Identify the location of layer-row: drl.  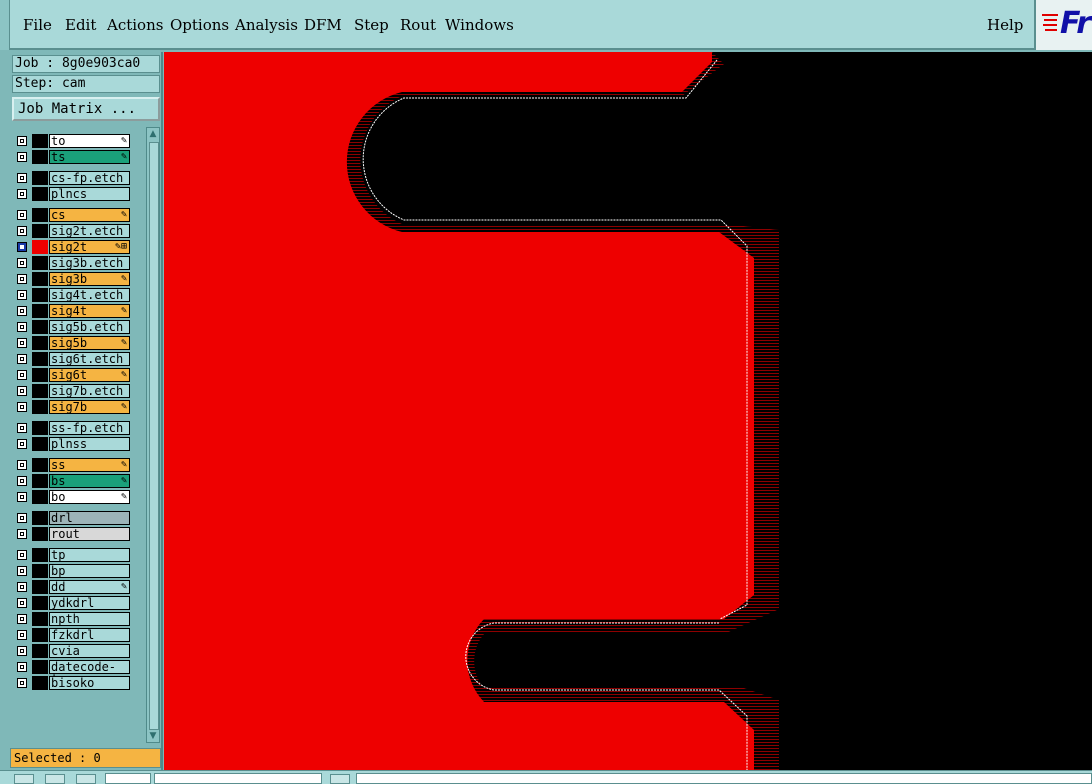
(72, 518).